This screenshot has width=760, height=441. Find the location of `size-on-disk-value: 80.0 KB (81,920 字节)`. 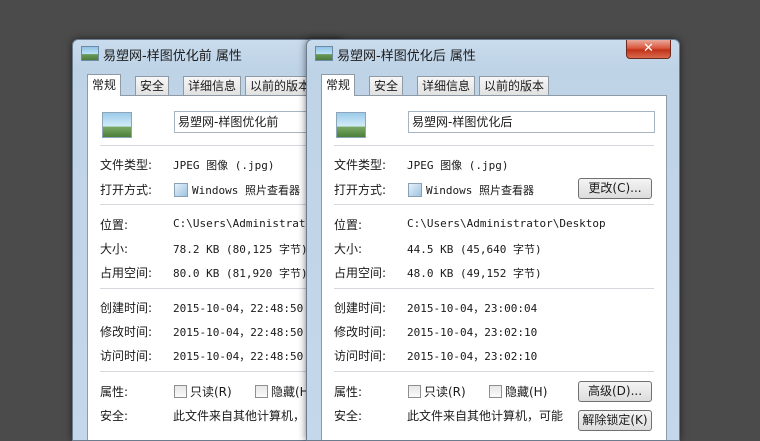

size-on-disk-value: 80.0 KB (81,920 字节) is located at coordinates (240, 273).